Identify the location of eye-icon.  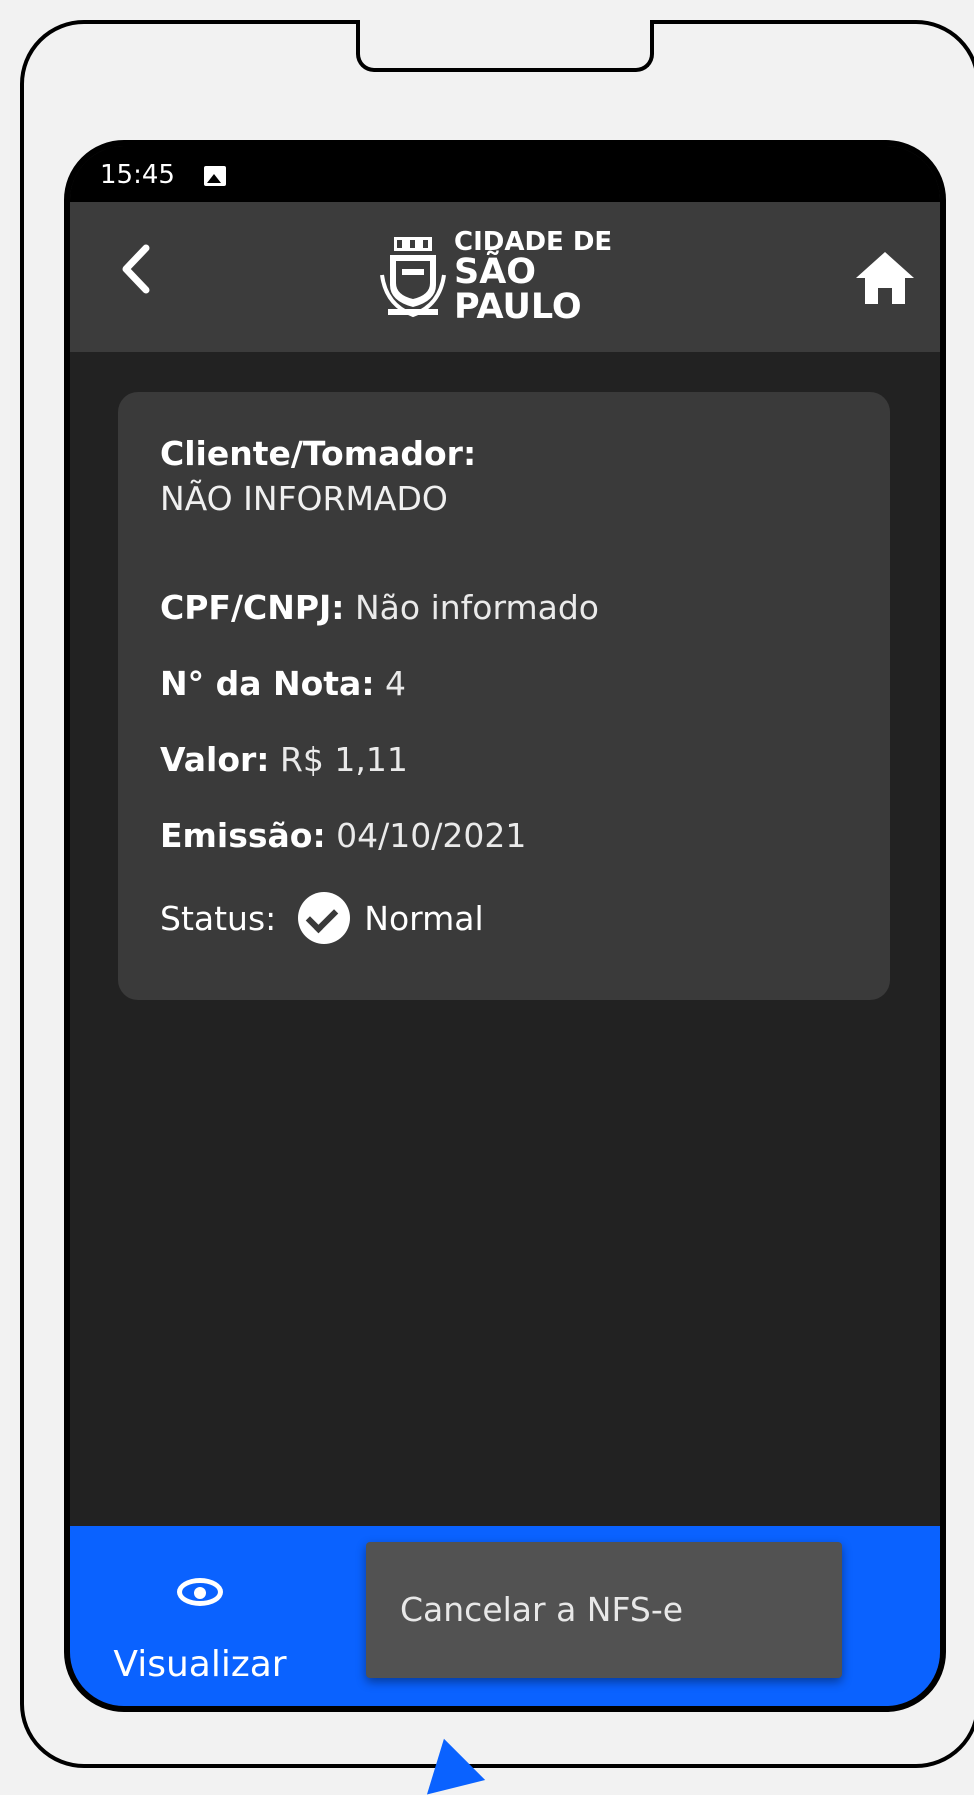
(200, 1592).